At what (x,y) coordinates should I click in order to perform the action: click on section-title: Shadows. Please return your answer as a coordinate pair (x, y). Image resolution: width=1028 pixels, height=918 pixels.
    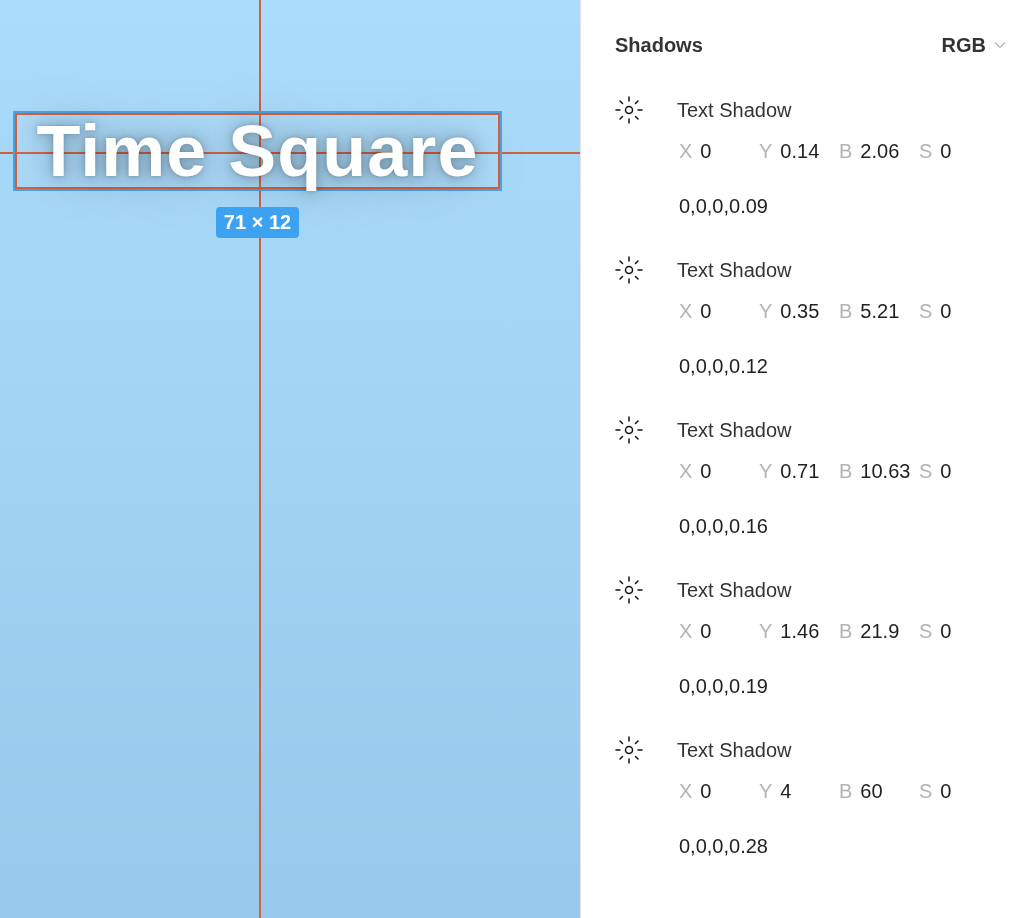
    Looking at the image, I should click on (659, 45).